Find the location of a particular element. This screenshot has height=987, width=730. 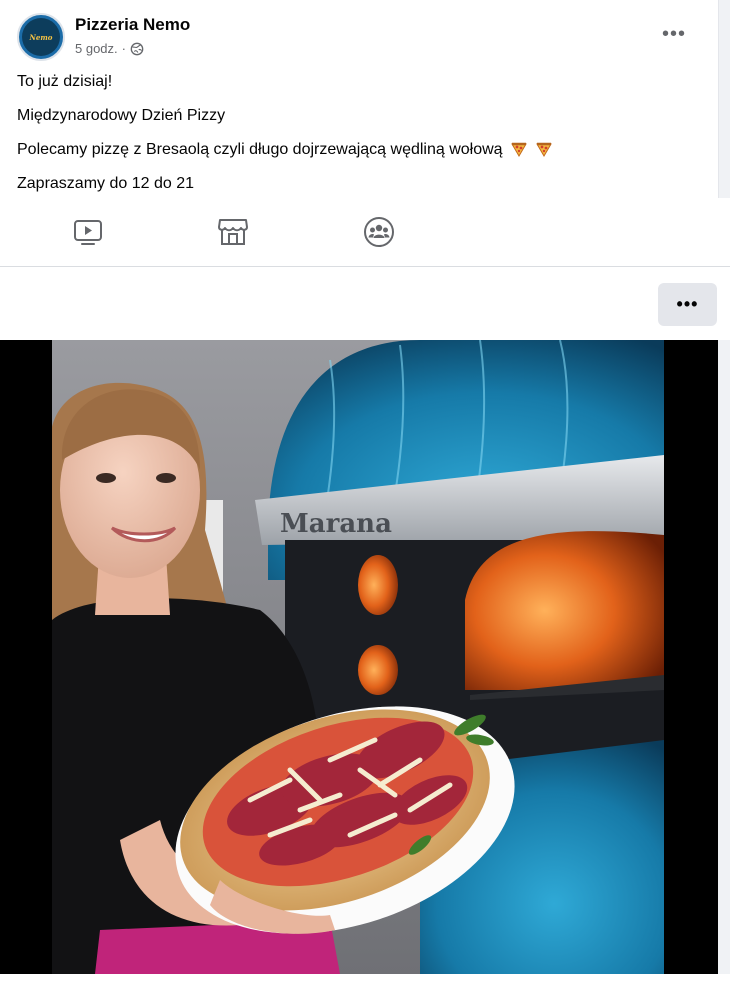

bottom-strip is located at coordinates (365, 980).